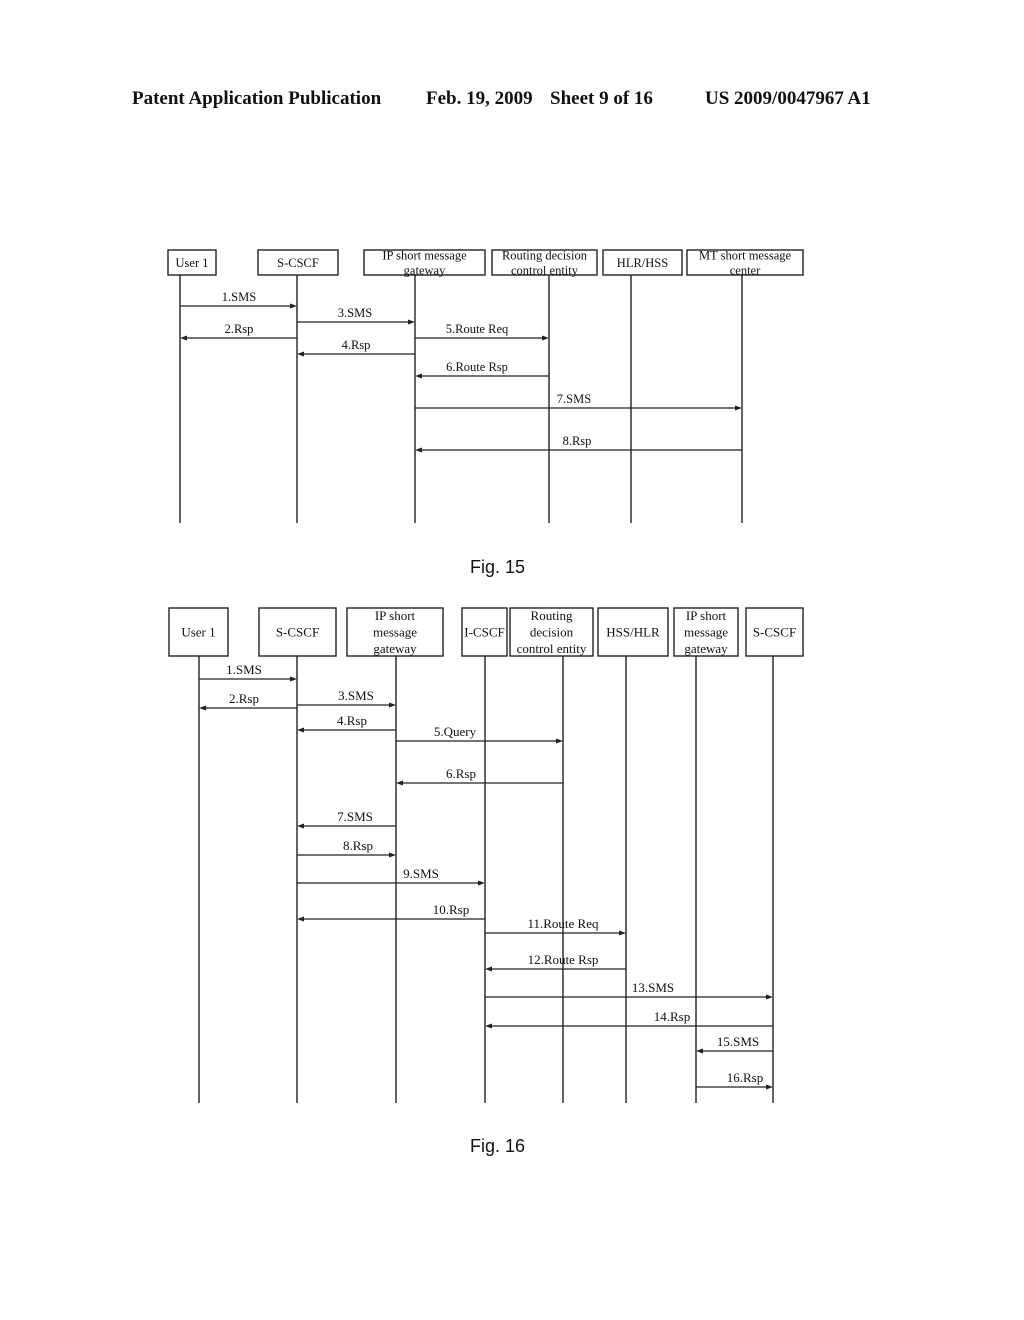 This screenshot has width=1024, height=1320. I want to click on message-label: 5.Route Req, so click(477, 329).